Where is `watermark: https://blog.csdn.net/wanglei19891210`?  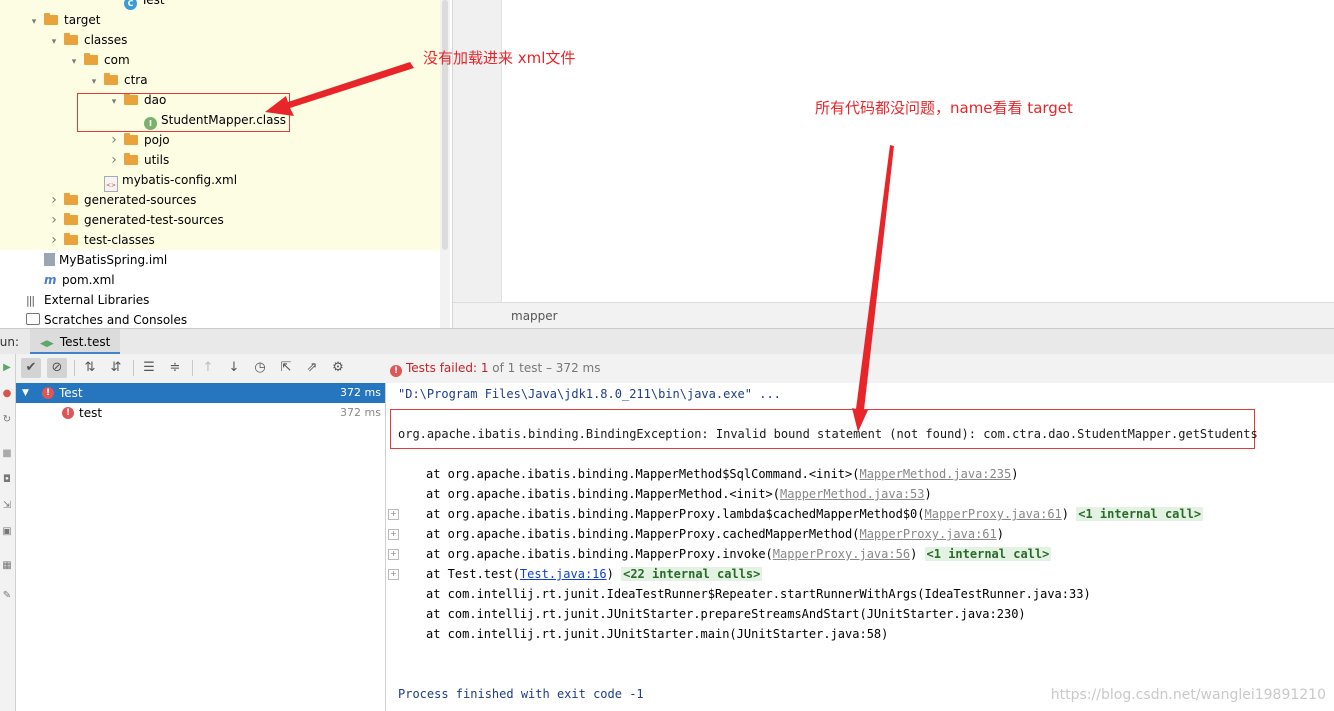
watermark: https://blog.csdn.net/wanglei19891210 is located at coordinates (1188, 695).